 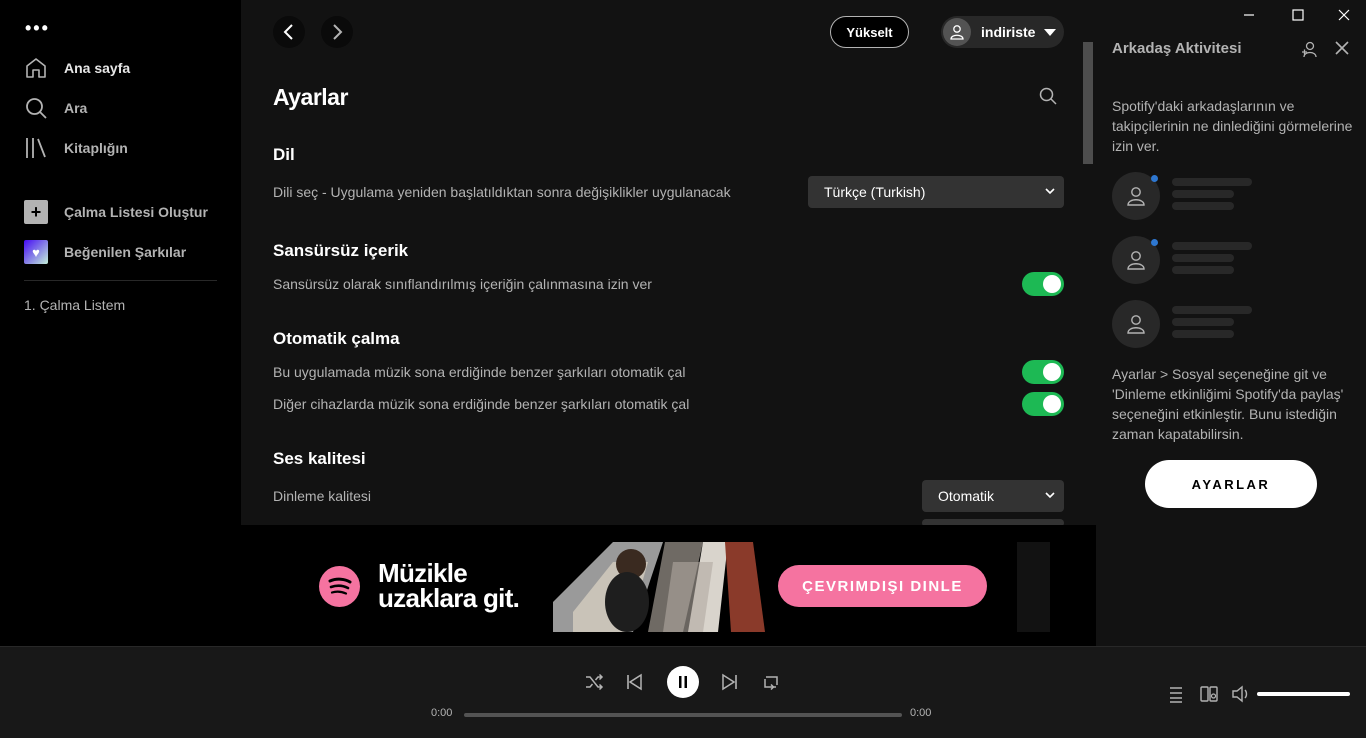 I want to click on playlist-item: 1. Çalma Listem, so click(x=74, y=305).